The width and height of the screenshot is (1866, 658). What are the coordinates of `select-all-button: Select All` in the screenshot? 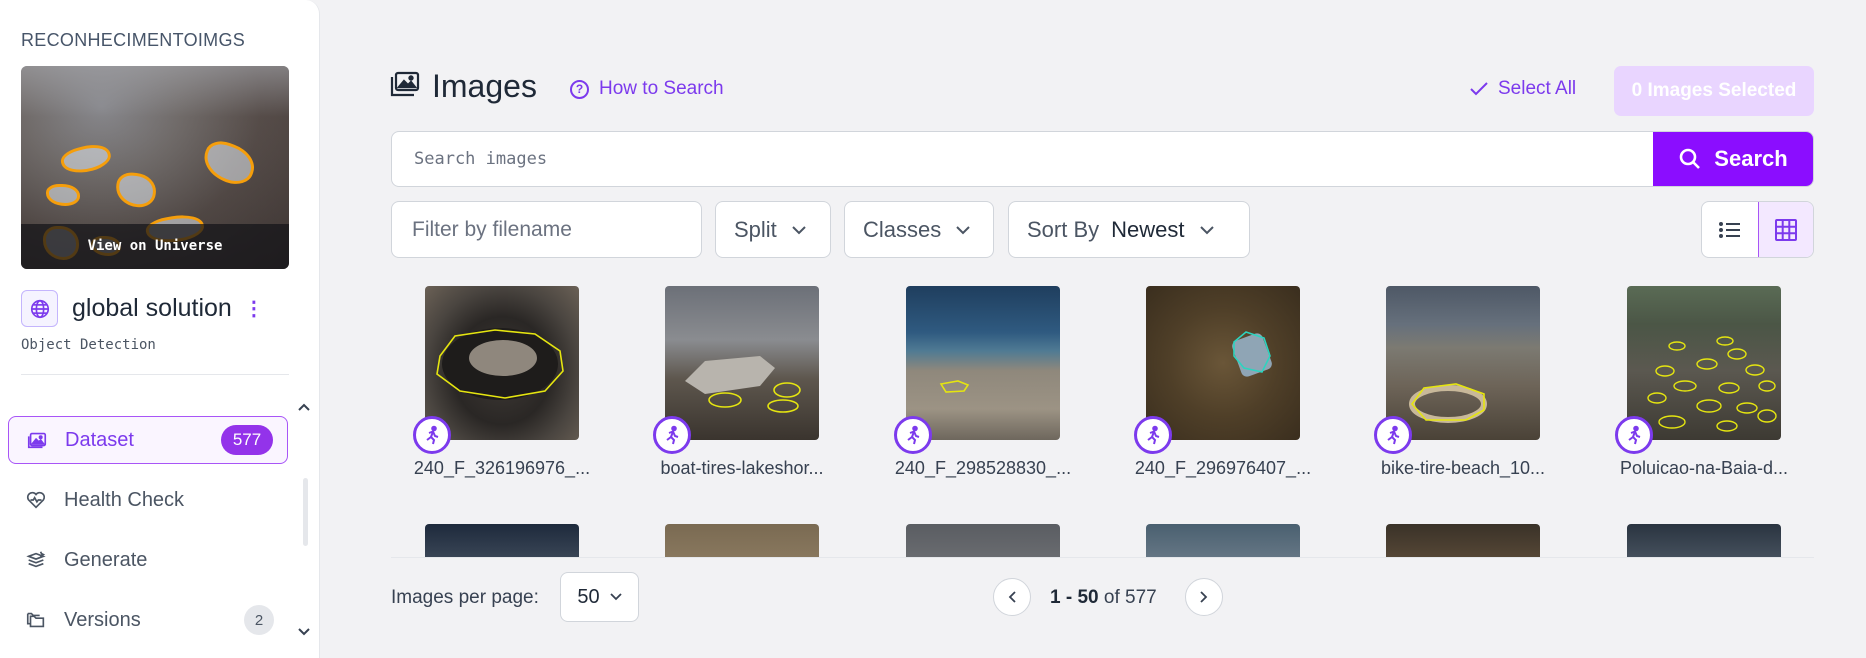 It's located at (1523, 89).